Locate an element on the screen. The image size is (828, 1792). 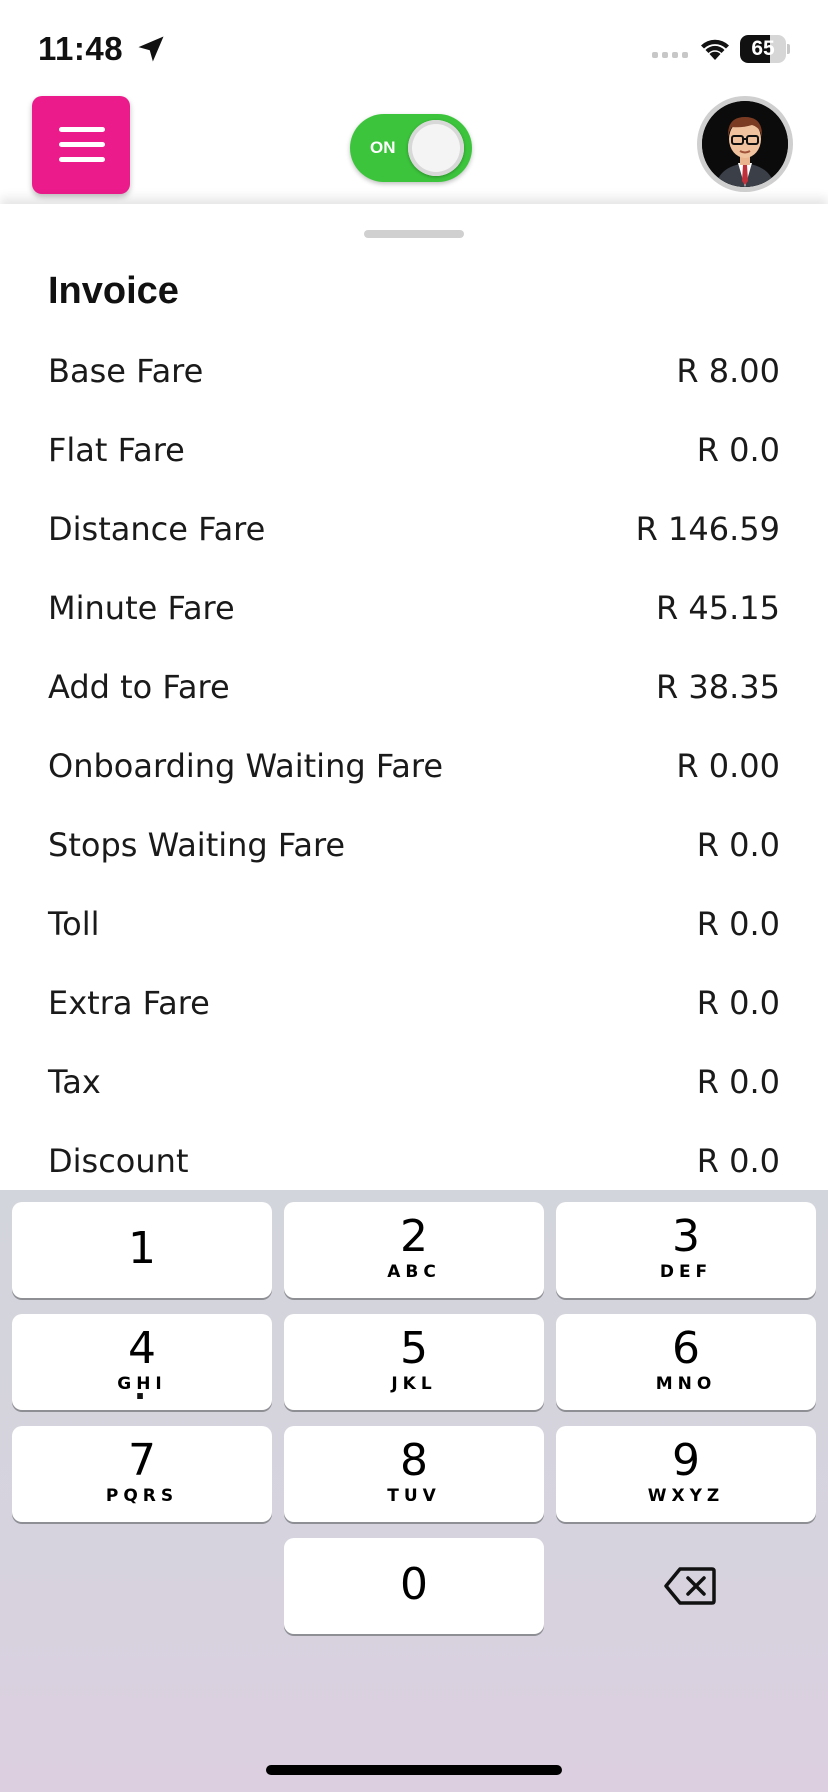
fare-row: Tax R 0.0 is located at coordinates (414, 1088).